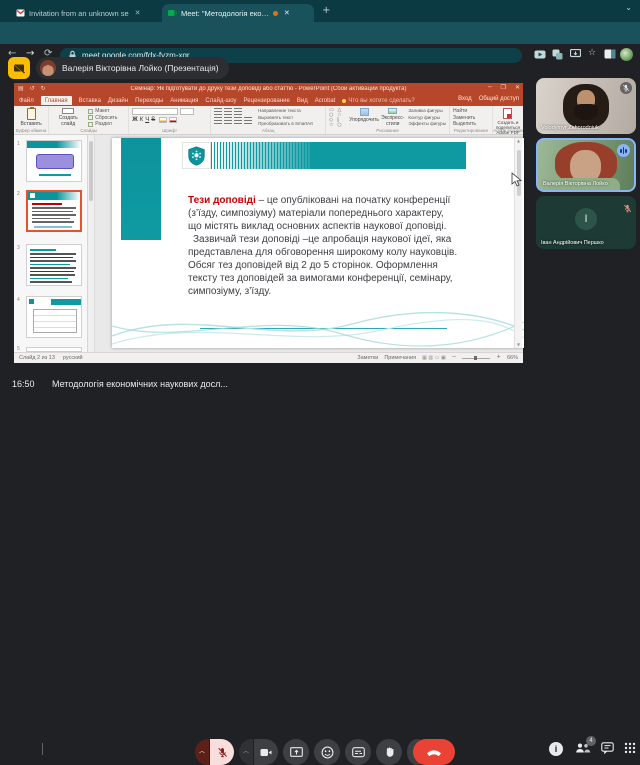  I want to click on thumb-number: 3, so click(18, 248).